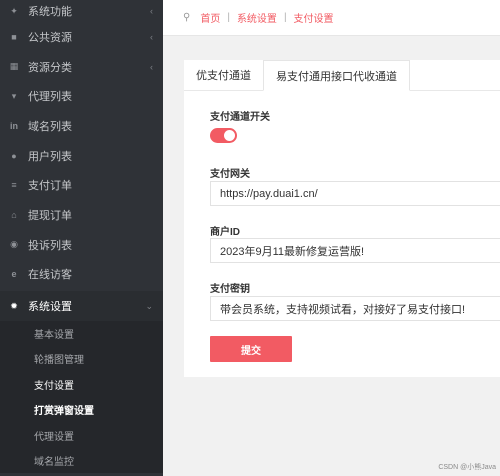 The image size is (500, 476). Describe the element at coordinates (81, 156) in the screenshot. I see `sidebar-item-user-list: ● 用户列表` at that location.